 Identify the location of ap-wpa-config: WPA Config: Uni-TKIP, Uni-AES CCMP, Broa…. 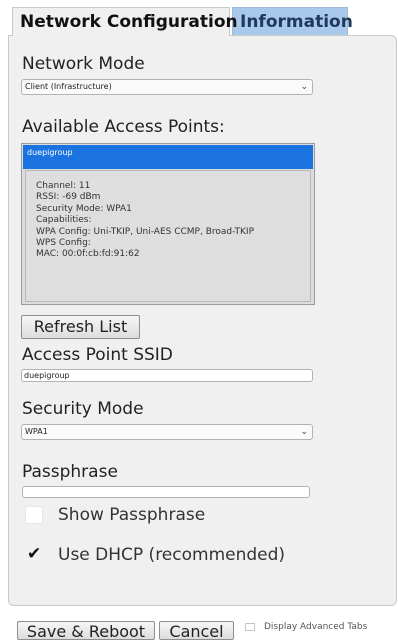
(145, 231).